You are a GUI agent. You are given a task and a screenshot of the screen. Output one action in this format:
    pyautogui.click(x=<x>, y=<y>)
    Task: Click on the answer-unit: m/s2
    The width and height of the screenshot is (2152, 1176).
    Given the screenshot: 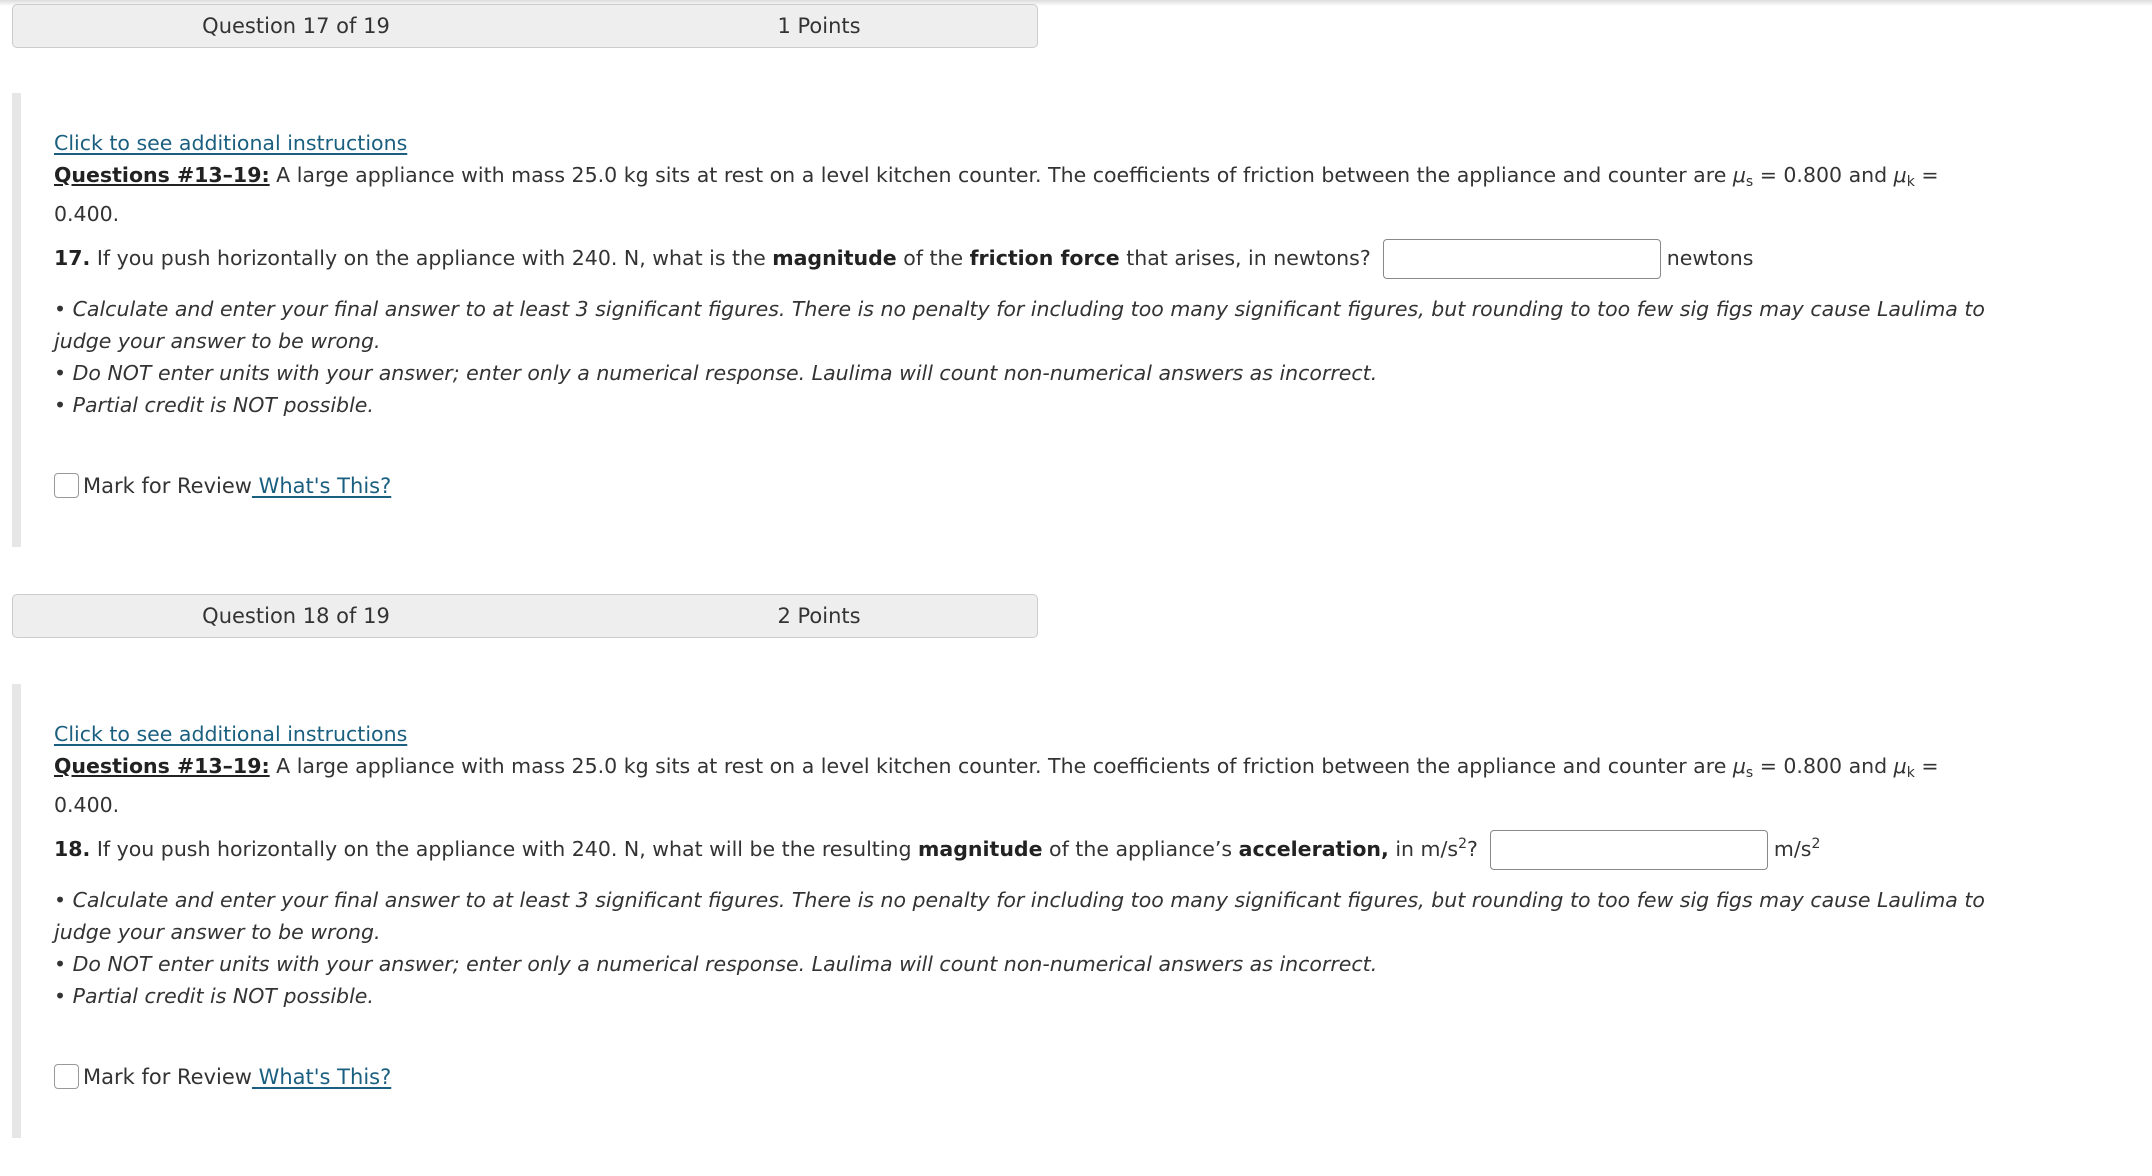 What is the action you would take?
    pyautogui.click(x=1797, y=848)
    